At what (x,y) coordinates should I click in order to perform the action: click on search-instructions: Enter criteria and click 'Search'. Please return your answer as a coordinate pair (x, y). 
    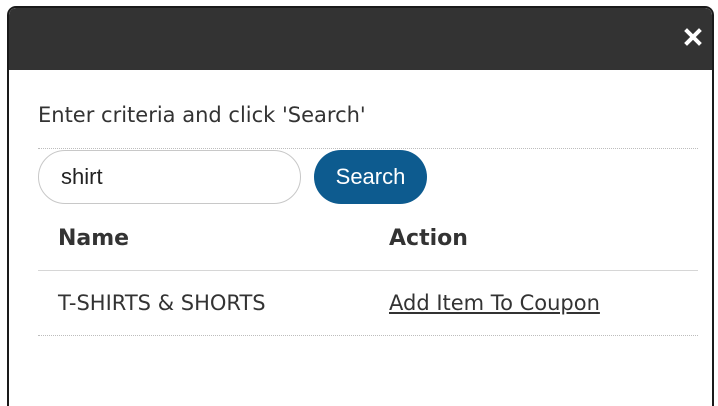
    Looking at the image, I should click on (202, 115).